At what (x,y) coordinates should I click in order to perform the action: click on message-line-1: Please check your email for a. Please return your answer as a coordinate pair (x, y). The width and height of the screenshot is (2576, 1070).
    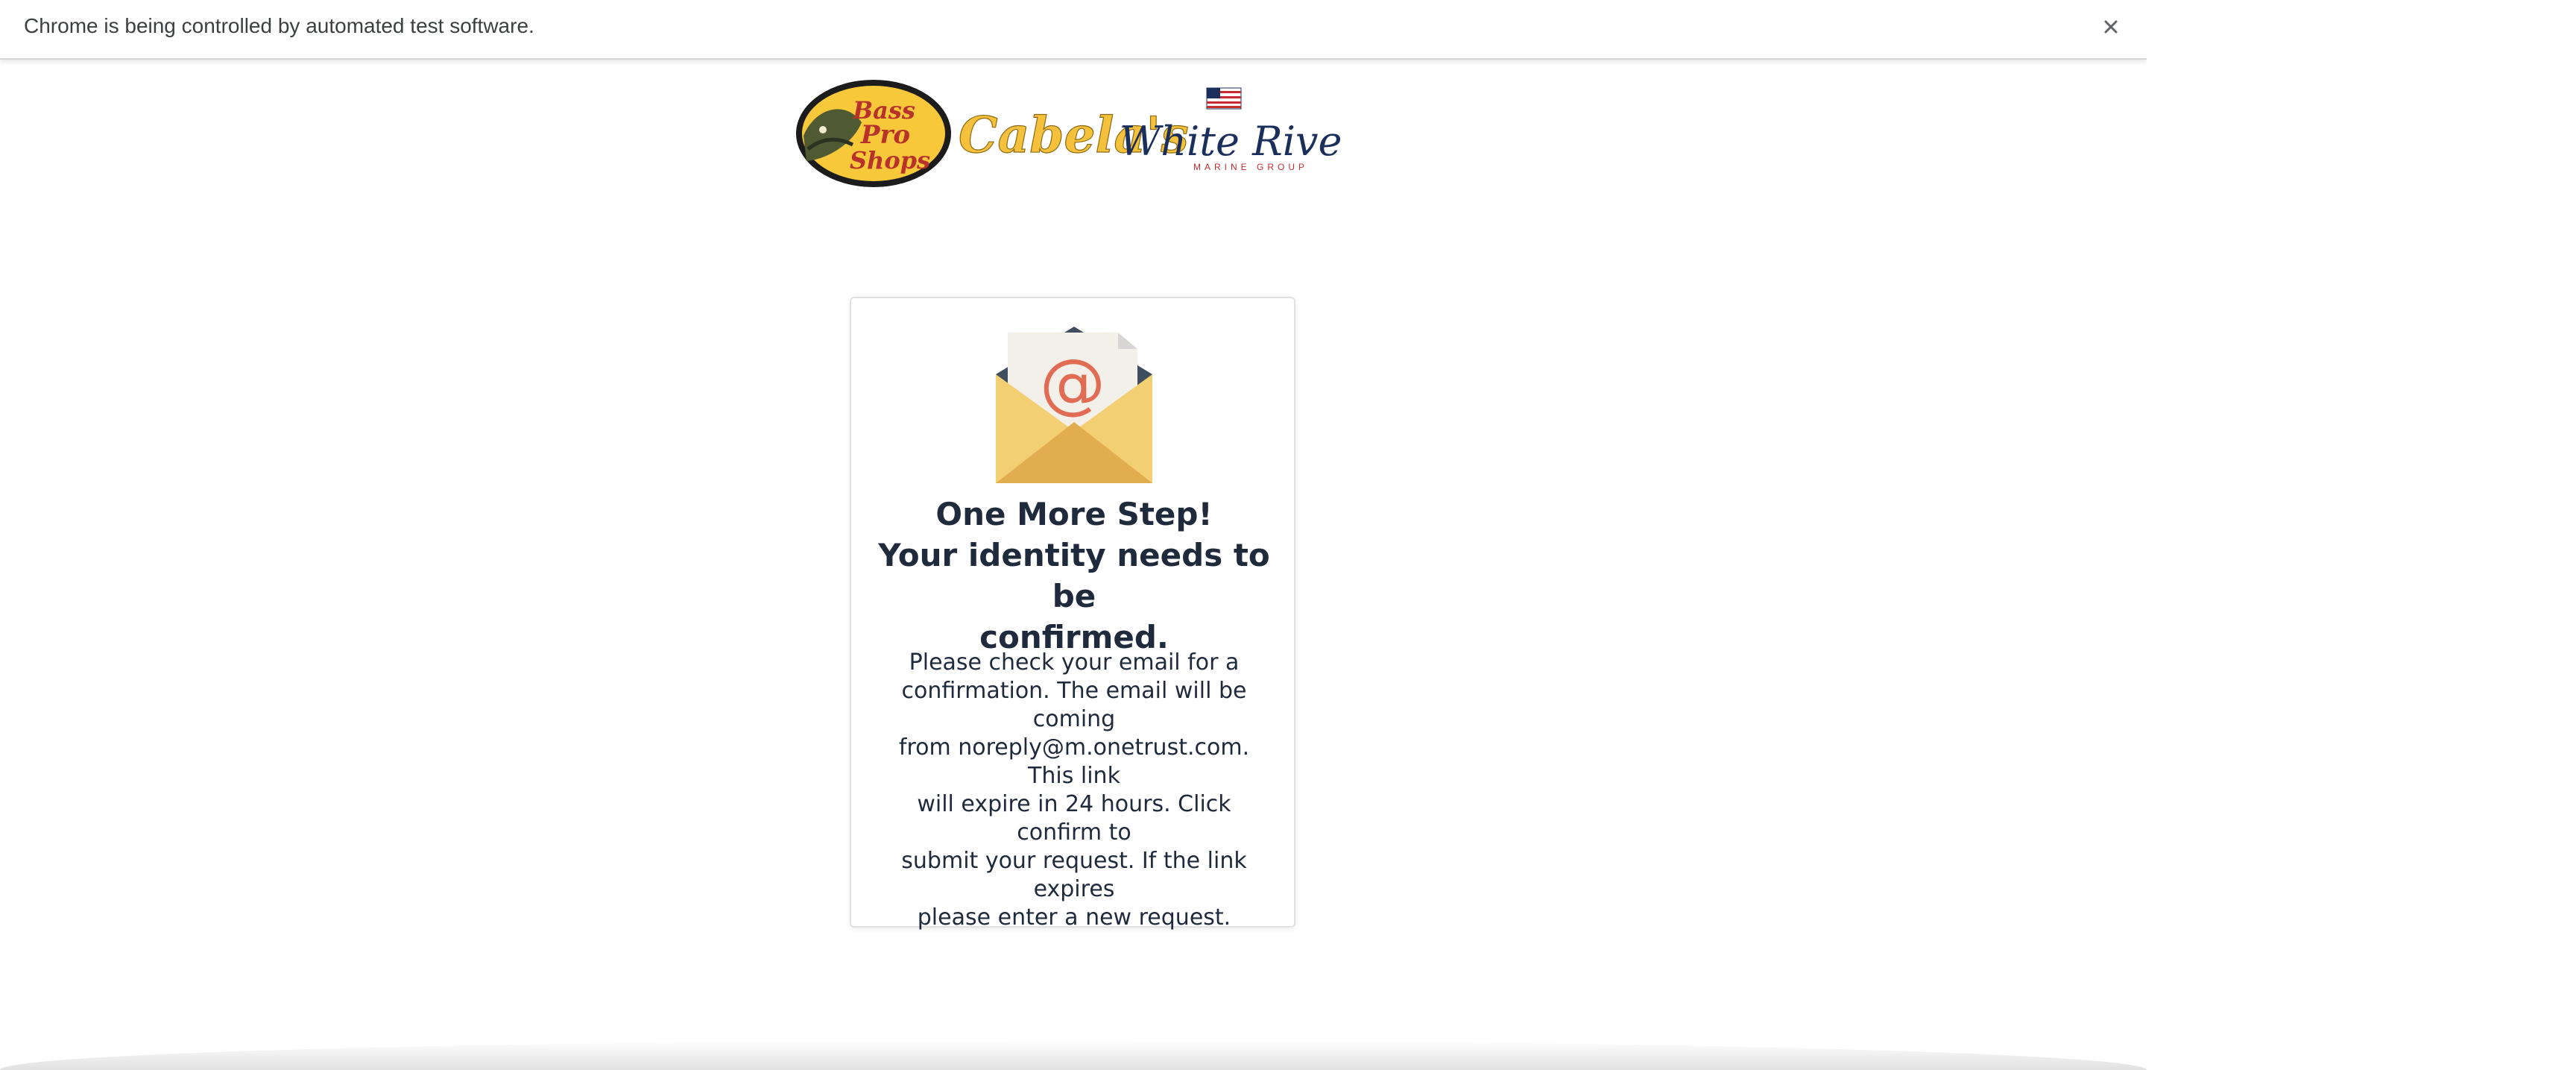
    Looking at the image, I should click on (1074, 662).